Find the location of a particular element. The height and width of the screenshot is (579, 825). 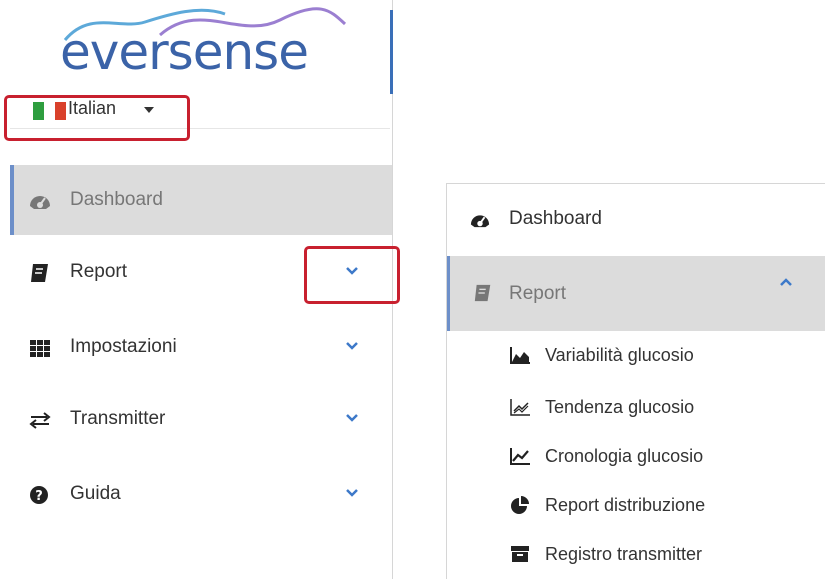

nav-item-transmitter: Transmitter is located at coordinates (201, 420).